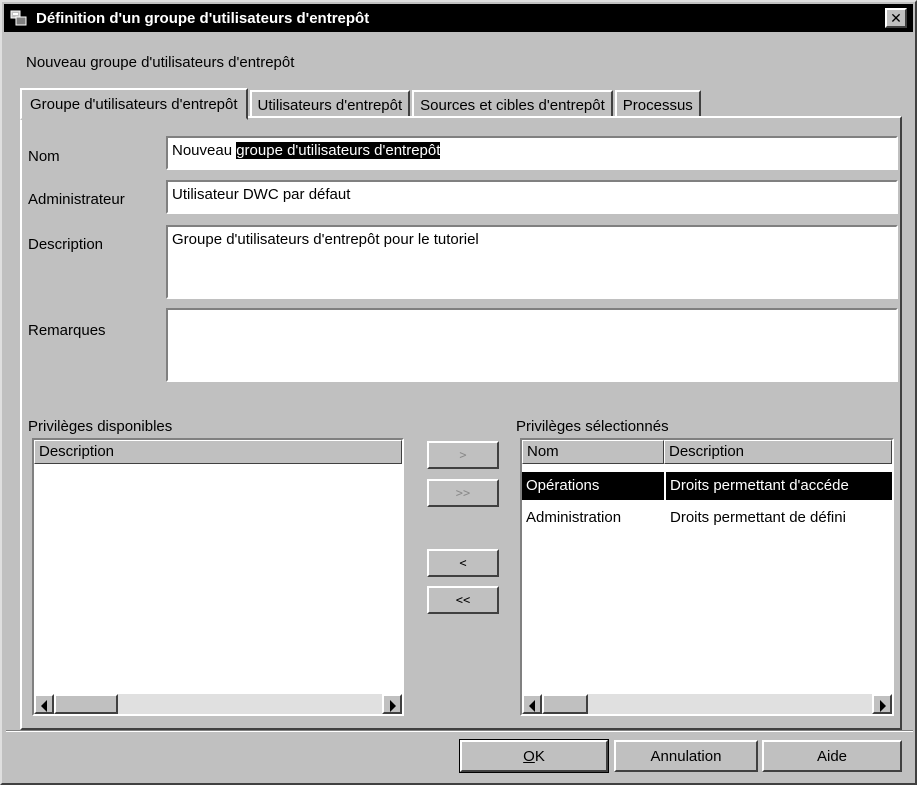  I want to click on help-button: Aide, so click(832, 756).